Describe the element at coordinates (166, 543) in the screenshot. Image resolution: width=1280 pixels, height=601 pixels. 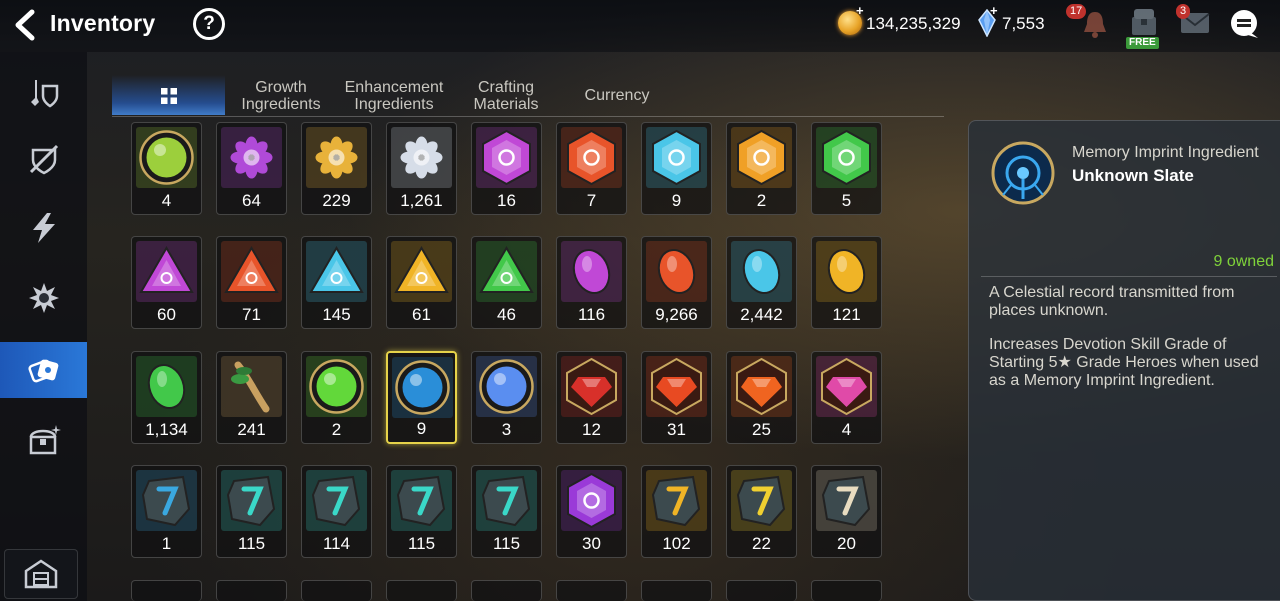
I see `item-count: 1` at that location.